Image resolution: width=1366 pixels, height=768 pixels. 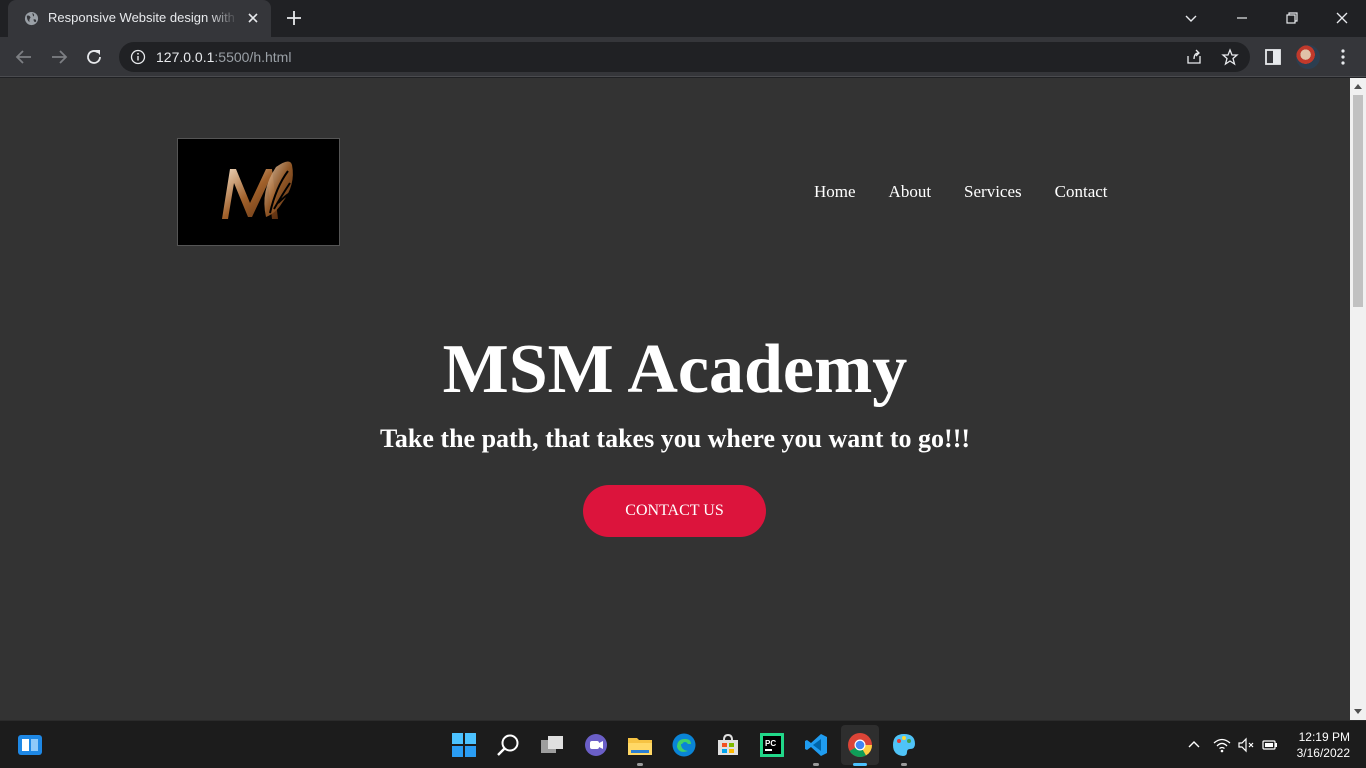 I want to click on tab-title: Responsive Website design with HTML, so click(x=143, y=17).